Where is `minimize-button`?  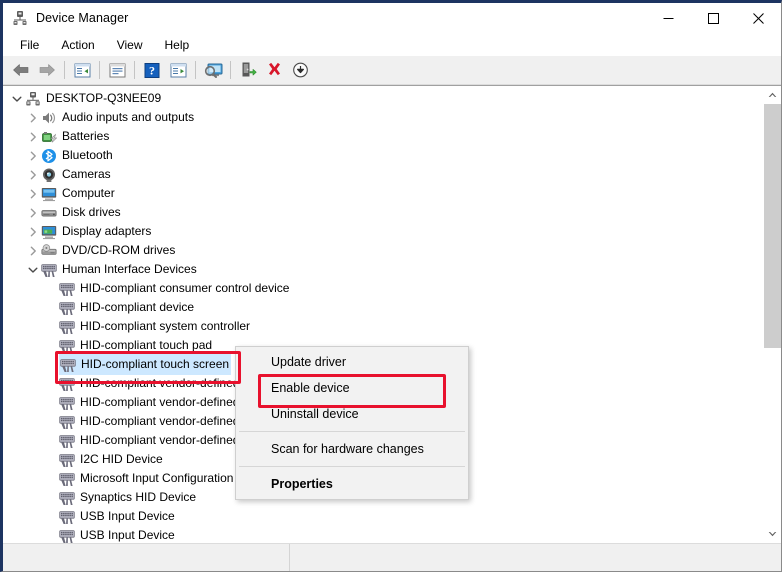
minimize-button is located at coordinates (668, 18).